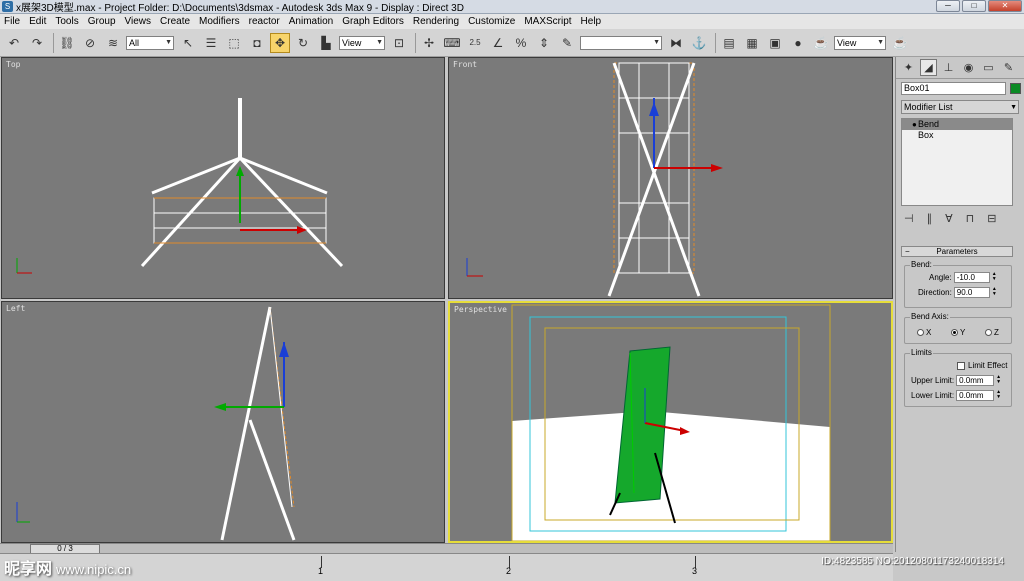 This screenshot has width=1024, height=581. I want to click on upper-limit-input: 0.0mm, so click(975, 380).